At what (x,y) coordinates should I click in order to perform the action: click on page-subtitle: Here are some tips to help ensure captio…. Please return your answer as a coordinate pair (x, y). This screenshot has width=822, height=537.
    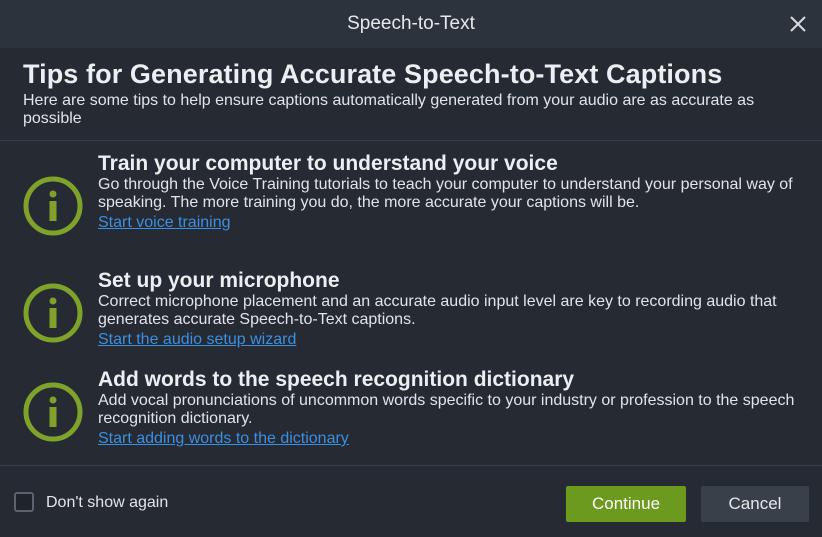
    Looking at the image, I should click on (389, 109).